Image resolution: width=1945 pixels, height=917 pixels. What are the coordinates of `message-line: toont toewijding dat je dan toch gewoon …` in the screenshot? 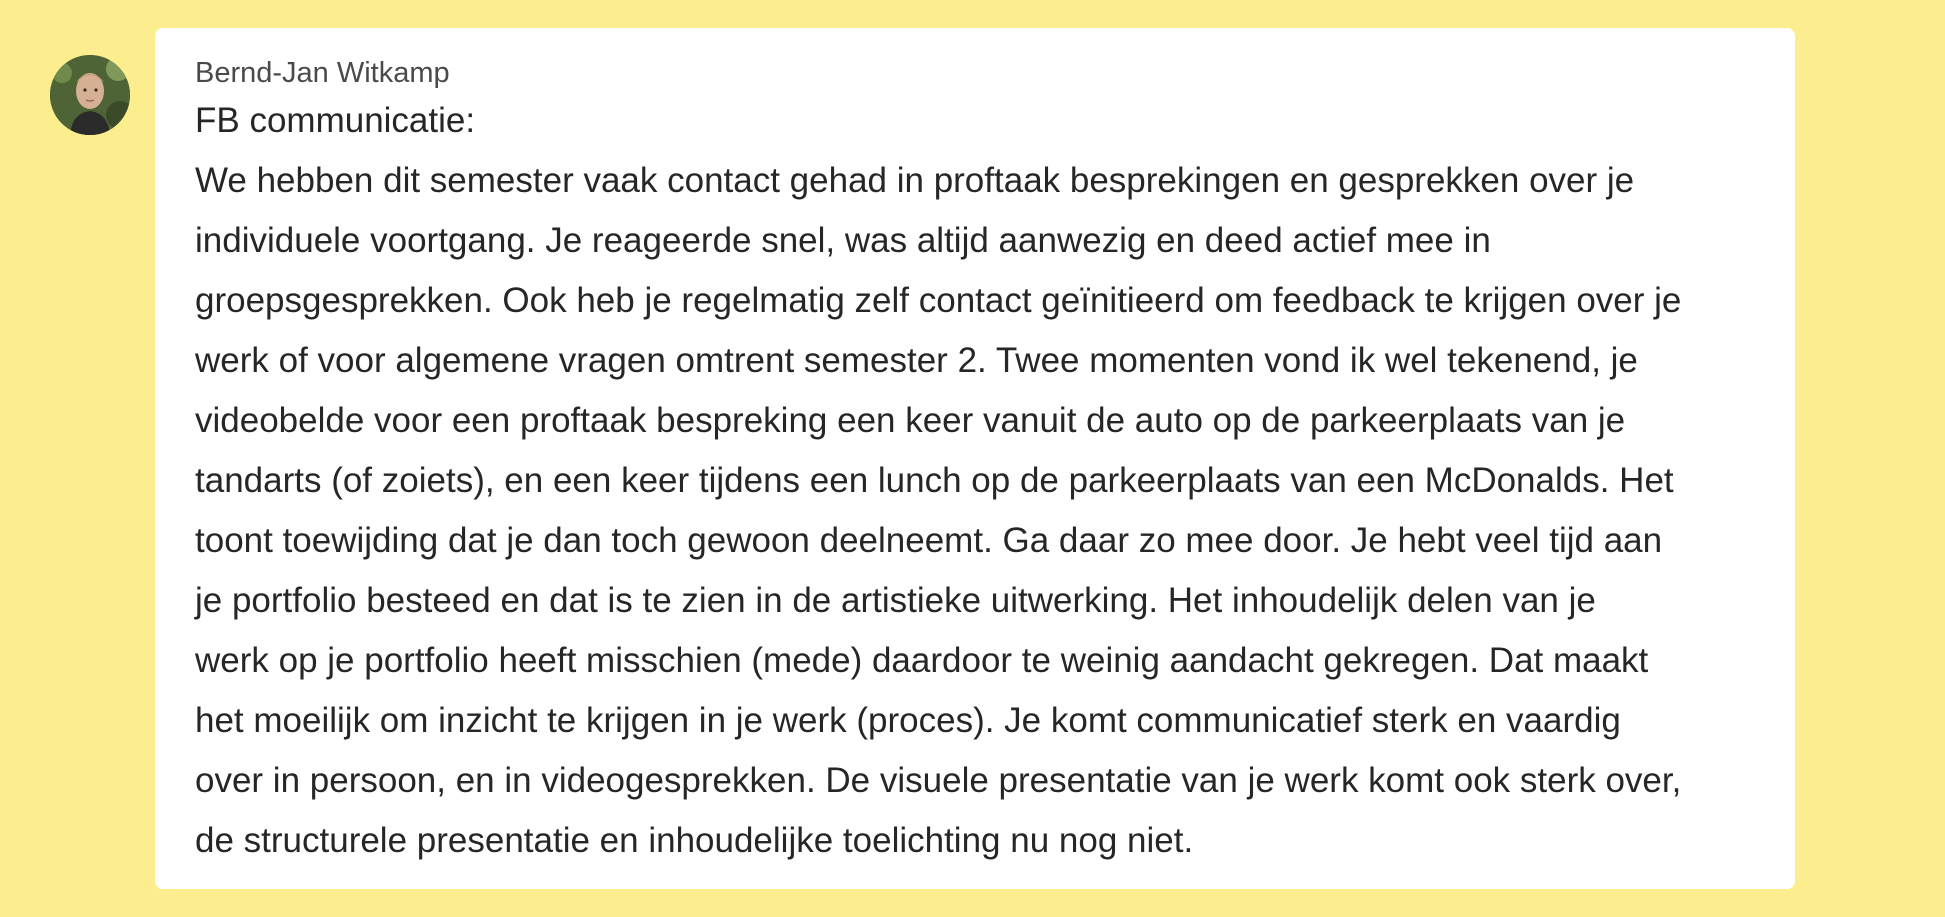 It's located at (929, 540).